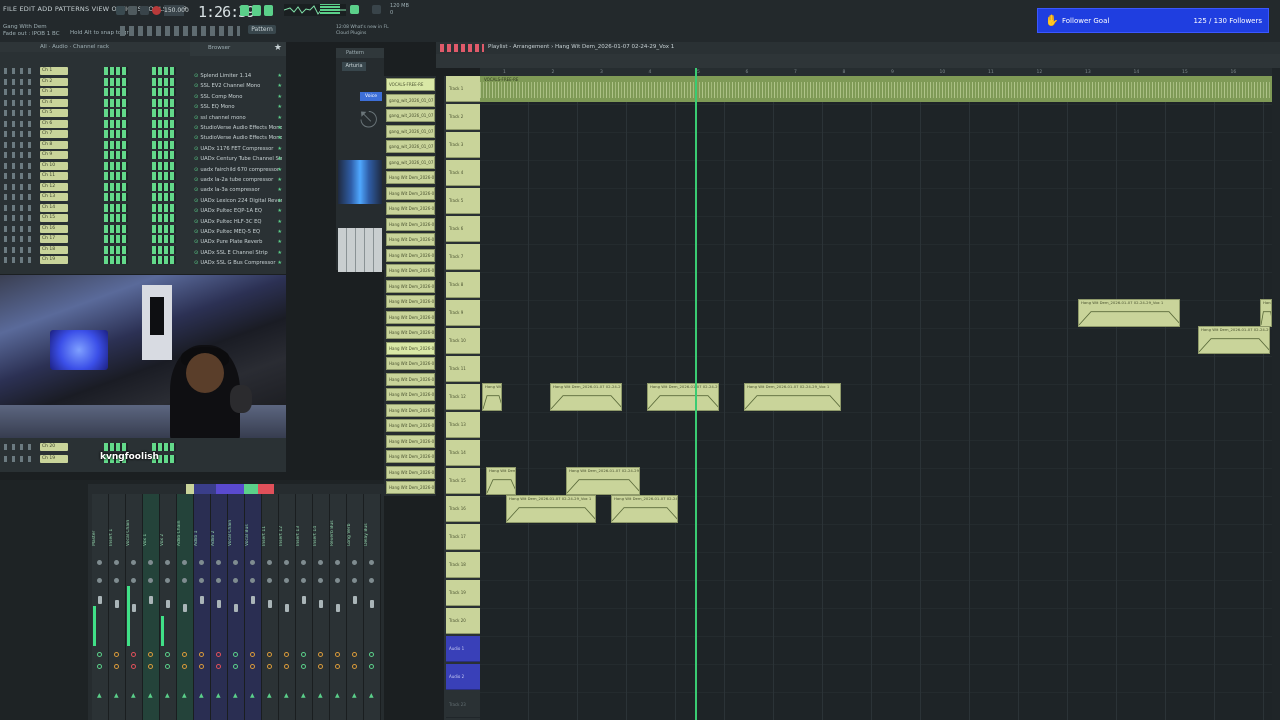  Describe the element at coordinates (54, 249) in the screenshot. I see `channel-name-button: Ch 18` at that location.